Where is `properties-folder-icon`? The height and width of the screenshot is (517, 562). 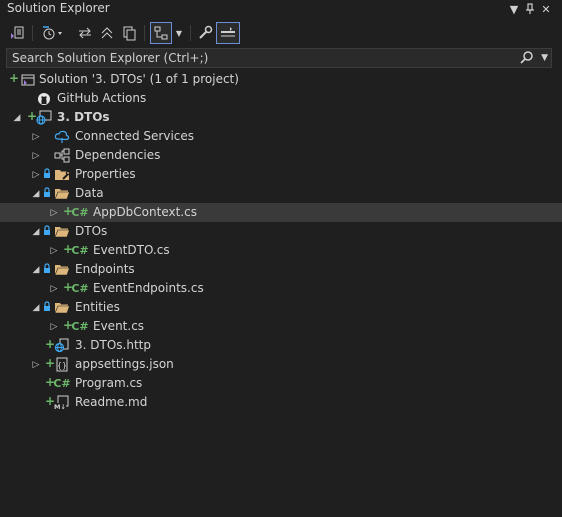
properties-folder-icon is located at coordinates (62, 174).